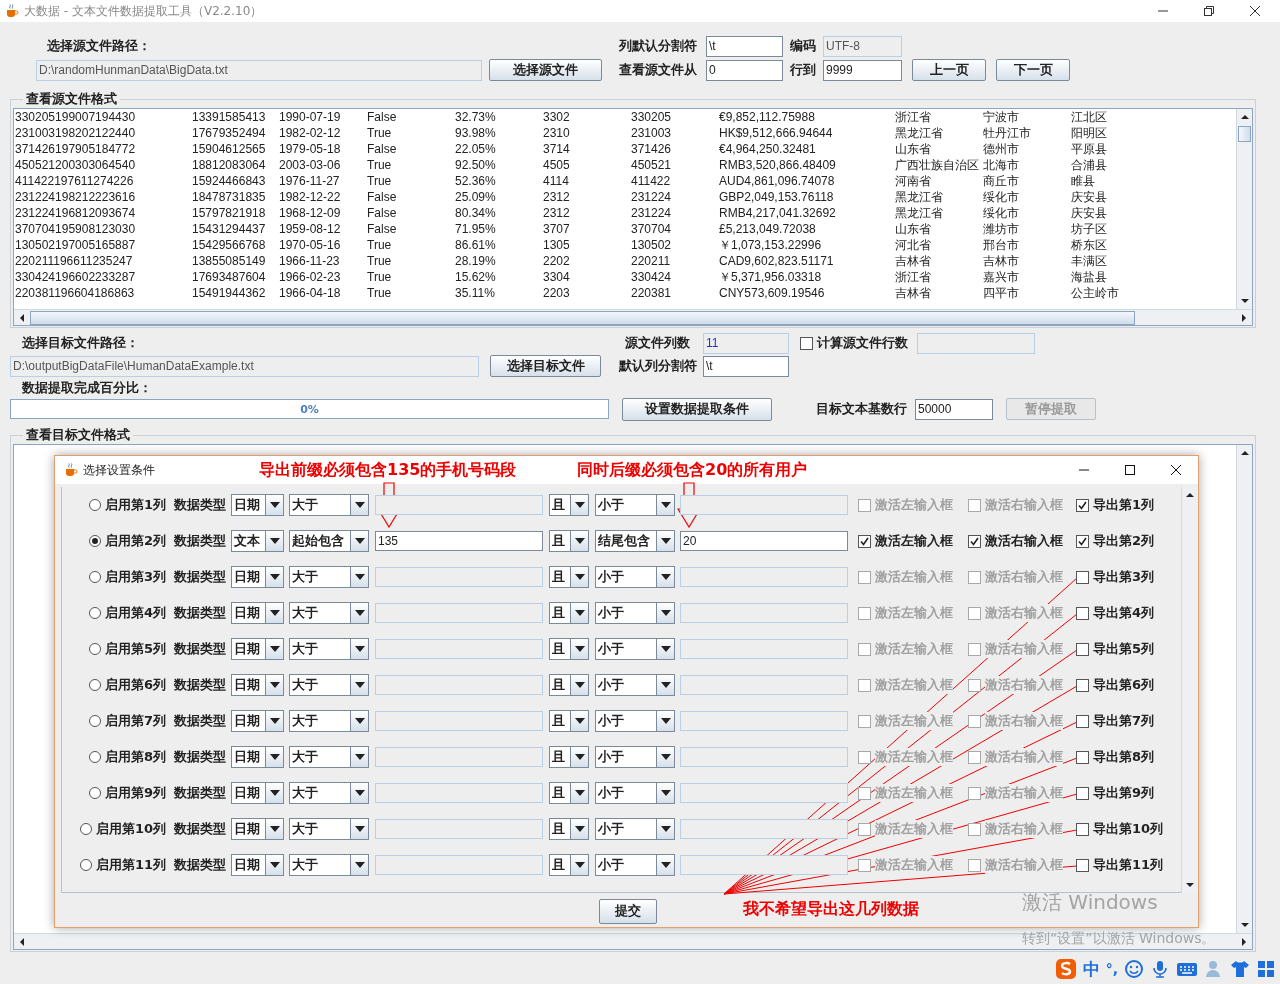 This screenshot has height=984, width=1280. What do you see at coordinates (862, 70) in the screenshot?
I see `text-field: 9999` at bounding box center [862, 70].